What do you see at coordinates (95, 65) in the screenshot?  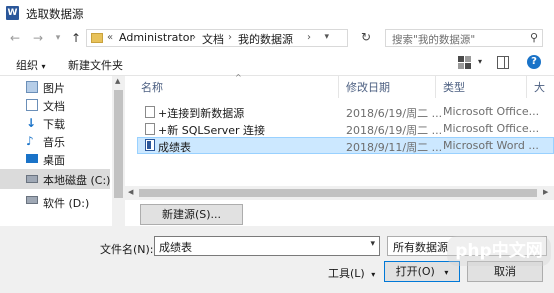 I see `new-folder-button: 新建文件夹` at bounding box center [95, 65].